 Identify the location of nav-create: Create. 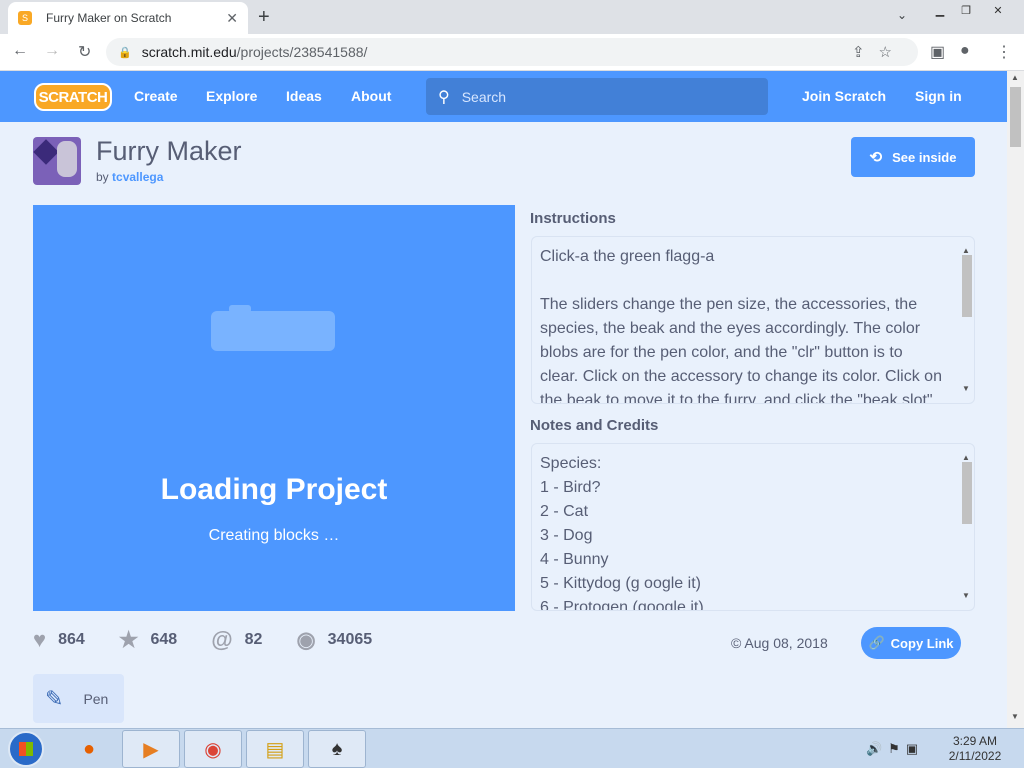
(156, 96).